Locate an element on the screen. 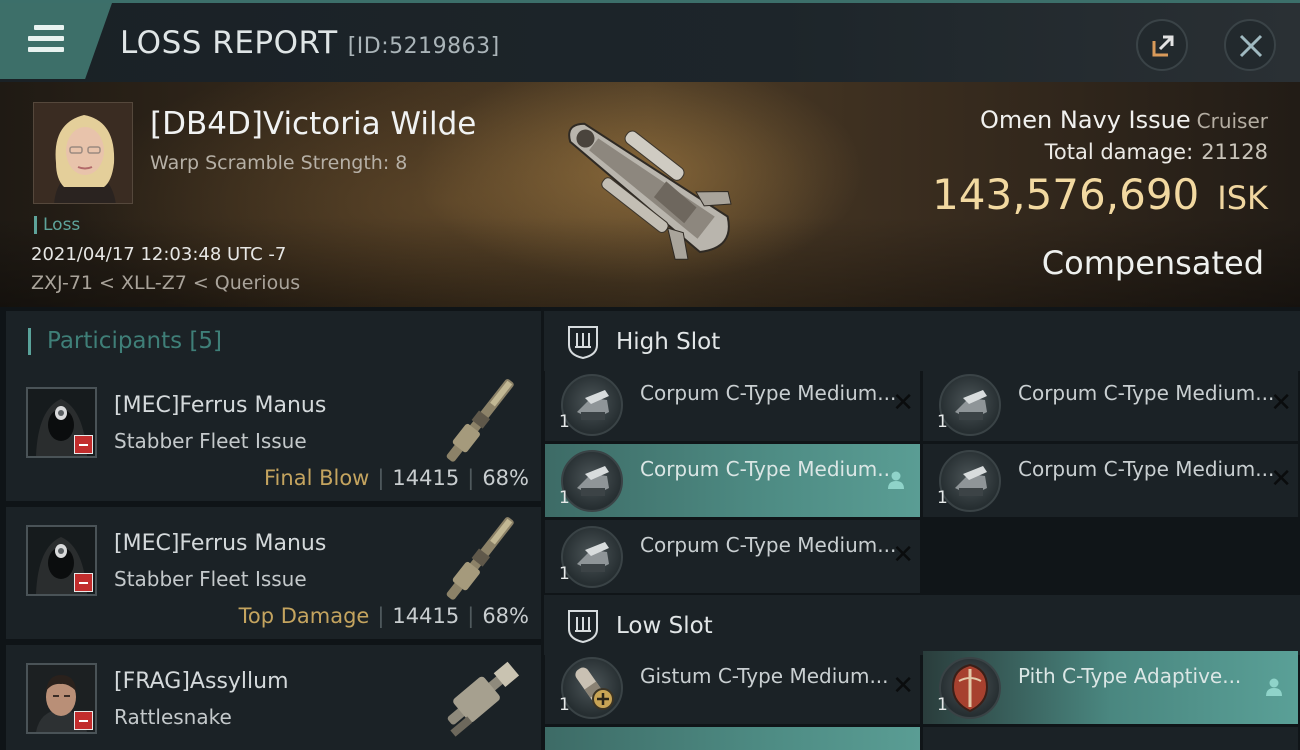  menu-button is located at coordinates (56, 41).